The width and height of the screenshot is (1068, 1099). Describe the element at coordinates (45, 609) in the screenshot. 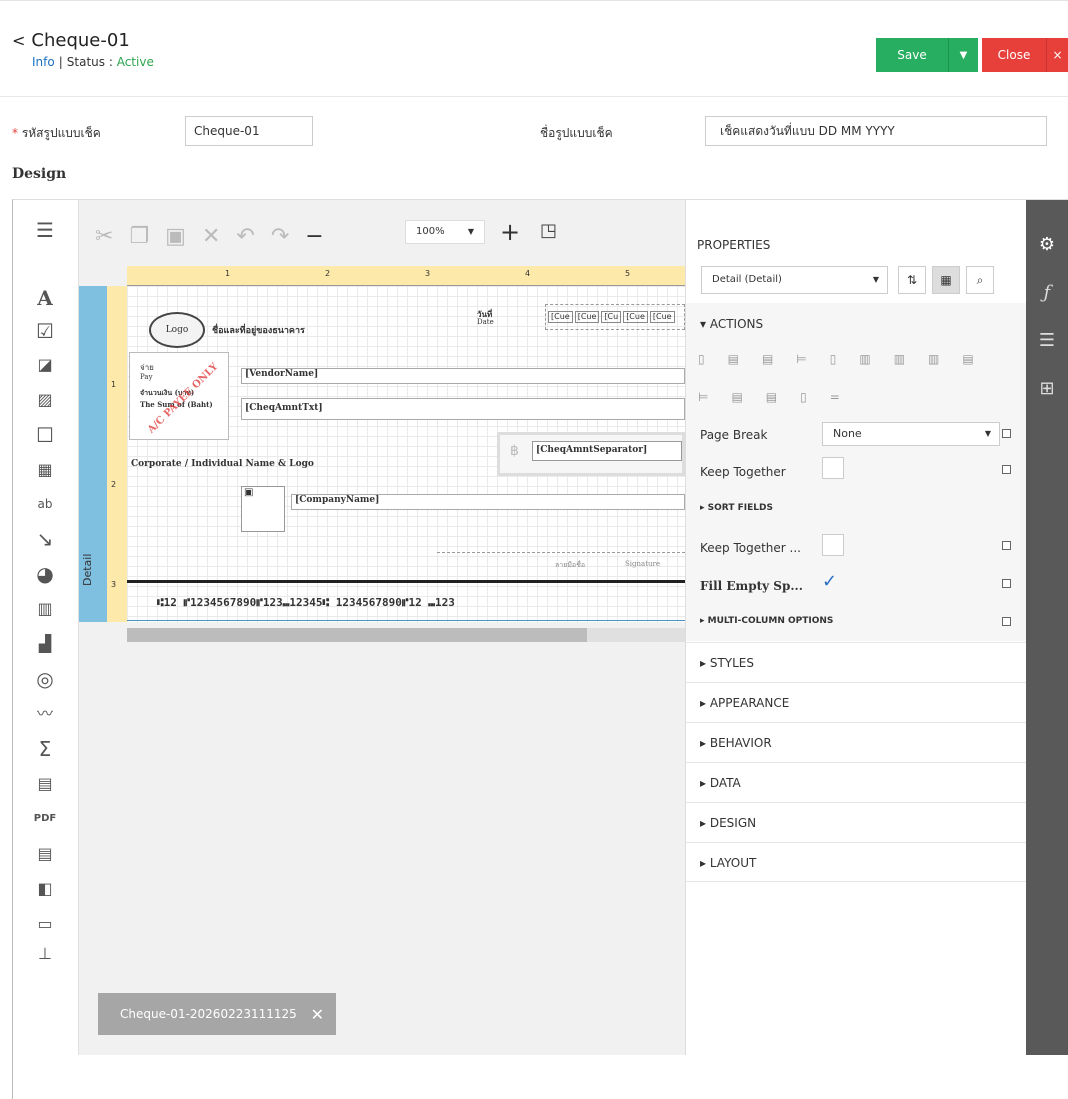

I see `barcode-tool-icon: ▥` at that location.